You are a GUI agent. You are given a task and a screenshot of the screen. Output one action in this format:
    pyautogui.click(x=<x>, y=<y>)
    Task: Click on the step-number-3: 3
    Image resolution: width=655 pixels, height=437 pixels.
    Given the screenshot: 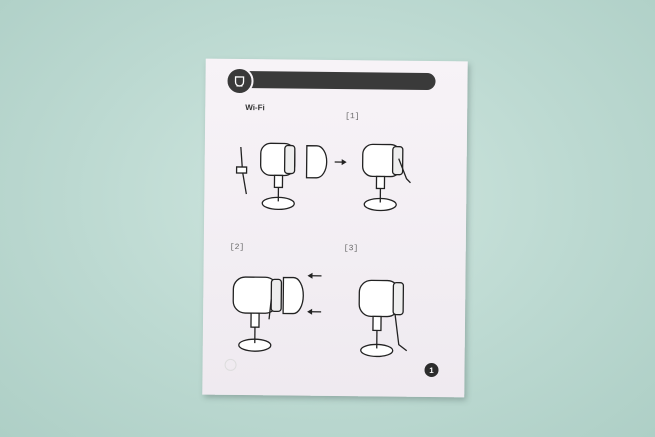 What is the action you would take?
    pyautogui.click(x=351, y=249)
    